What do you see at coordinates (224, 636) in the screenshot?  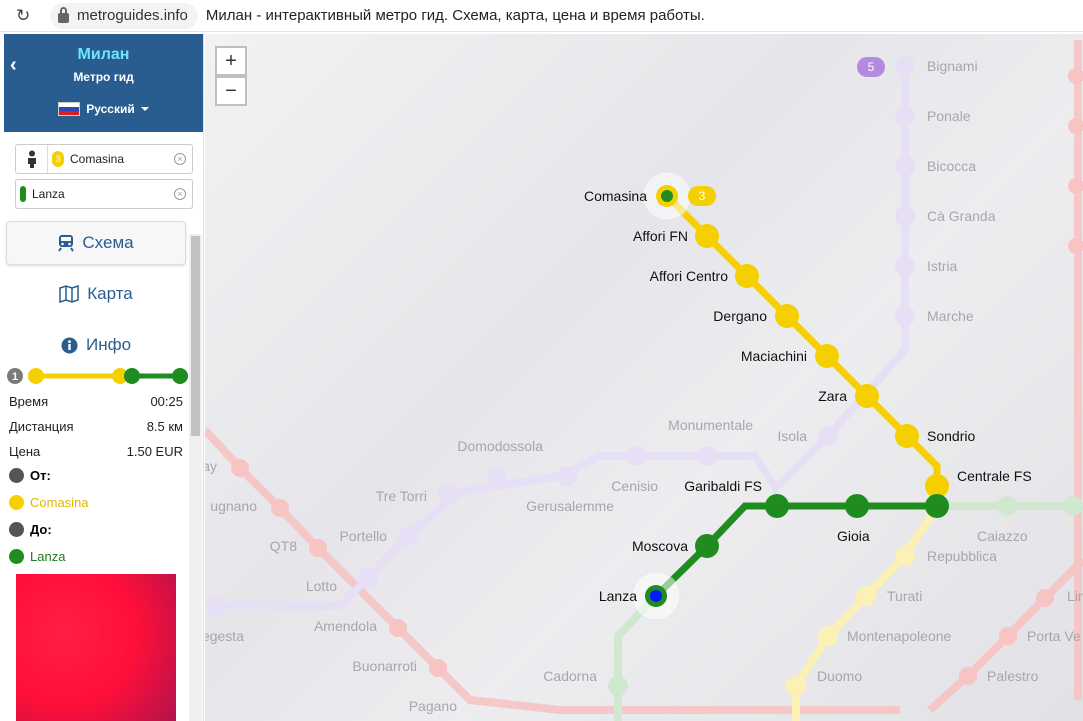 I see `station-label: egesta` at bounding box center [224, 636].